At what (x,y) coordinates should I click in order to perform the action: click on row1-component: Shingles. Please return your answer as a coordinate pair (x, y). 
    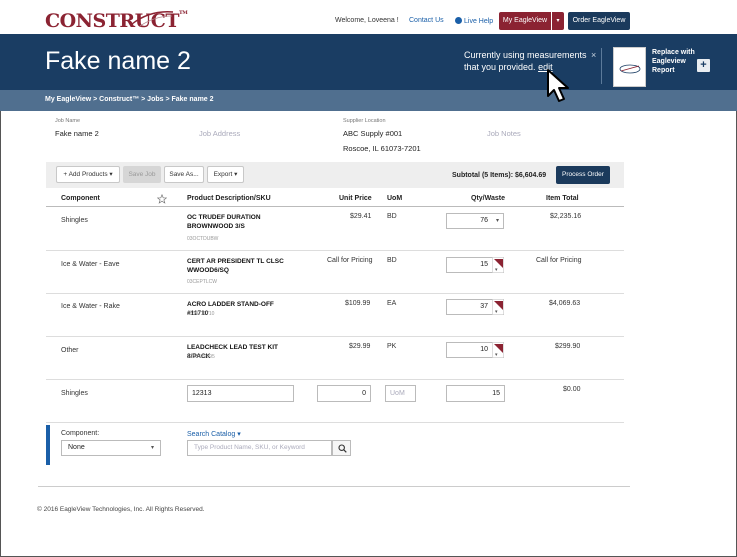
    Looking at the image, I should click on (74, 220).